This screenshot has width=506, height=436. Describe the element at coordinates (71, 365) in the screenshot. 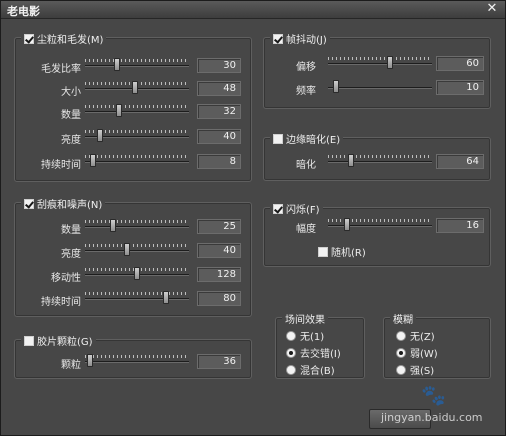

I see `grain-label: 颗粒` at that location.